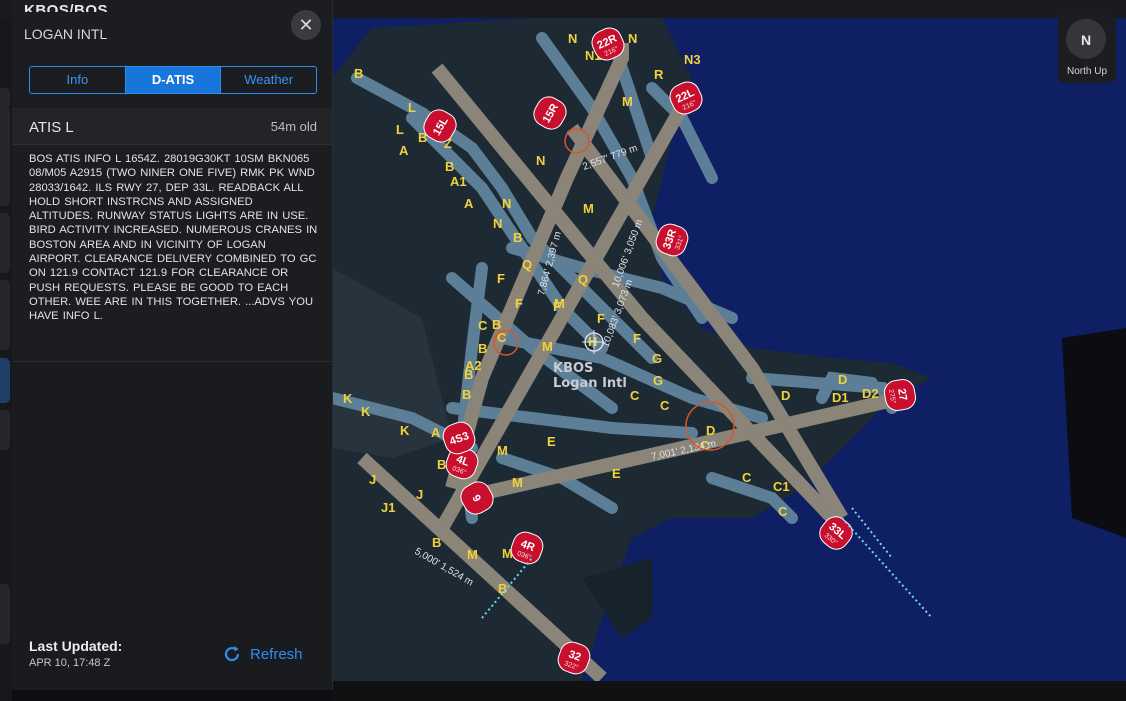  What do you see at coordinates (51, 127) in the screenshot?
I see `atis-title: ATIS L` at bounding box center [51, 127].